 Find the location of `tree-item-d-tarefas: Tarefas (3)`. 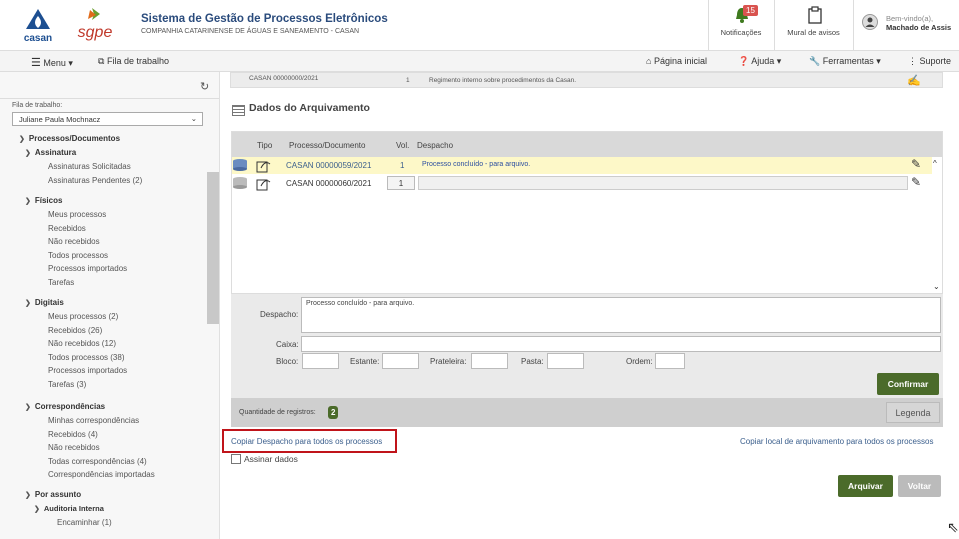

tree-item-d-tarefas: Tarefas (3) is located at coordinates (67, 384).